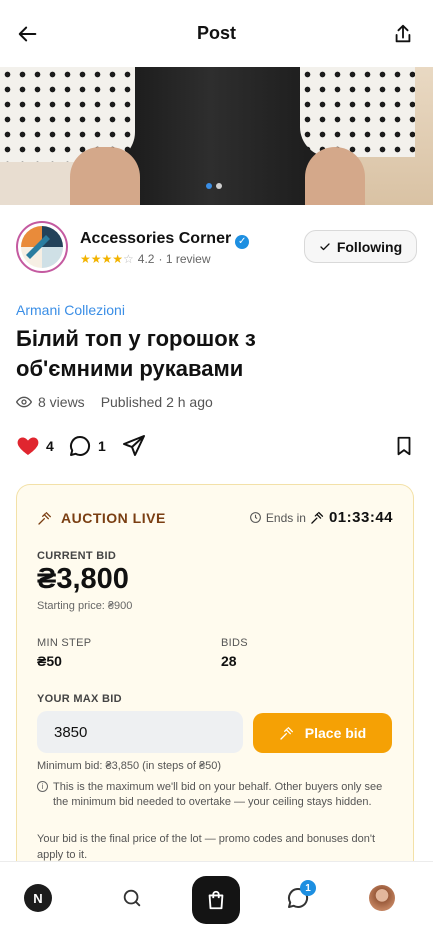  What do you see at coordinates (28, 446) in the screenshot?
I see `heart-icon` at bounding box center [28, 446].